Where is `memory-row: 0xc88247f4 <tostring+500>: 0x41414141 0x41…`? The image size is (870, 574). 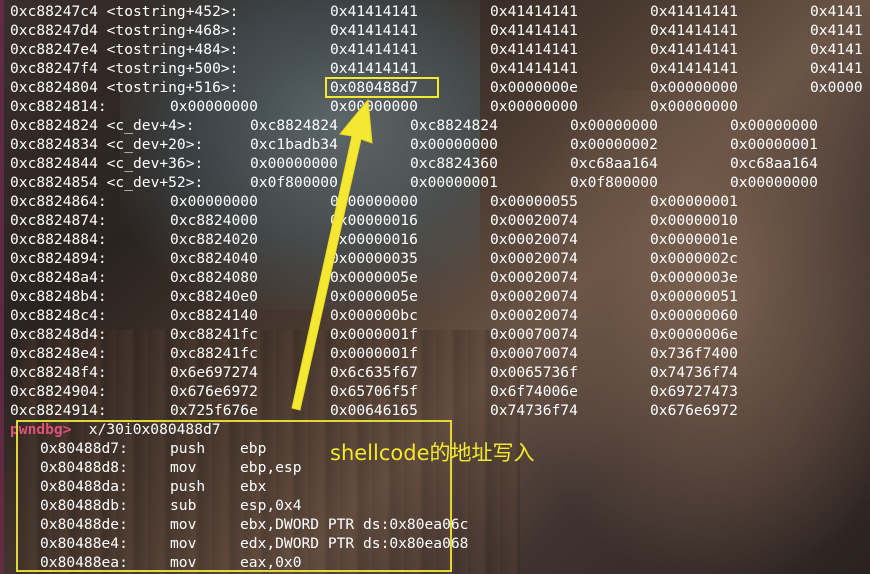
memory-row: 0xc88247f4 <tostring+500>: 0x41414141 0x41… is located at coordinates (436, 68).